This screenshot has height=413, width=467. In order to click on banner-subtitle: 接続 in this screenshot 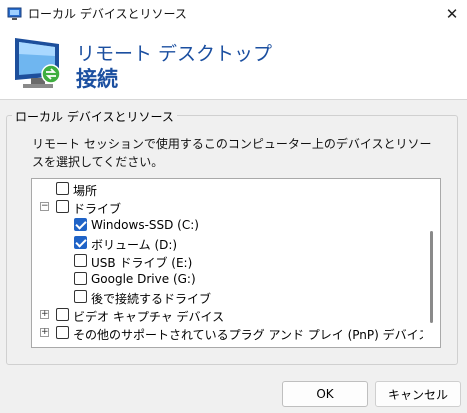, I will do `click(97, 79)`.